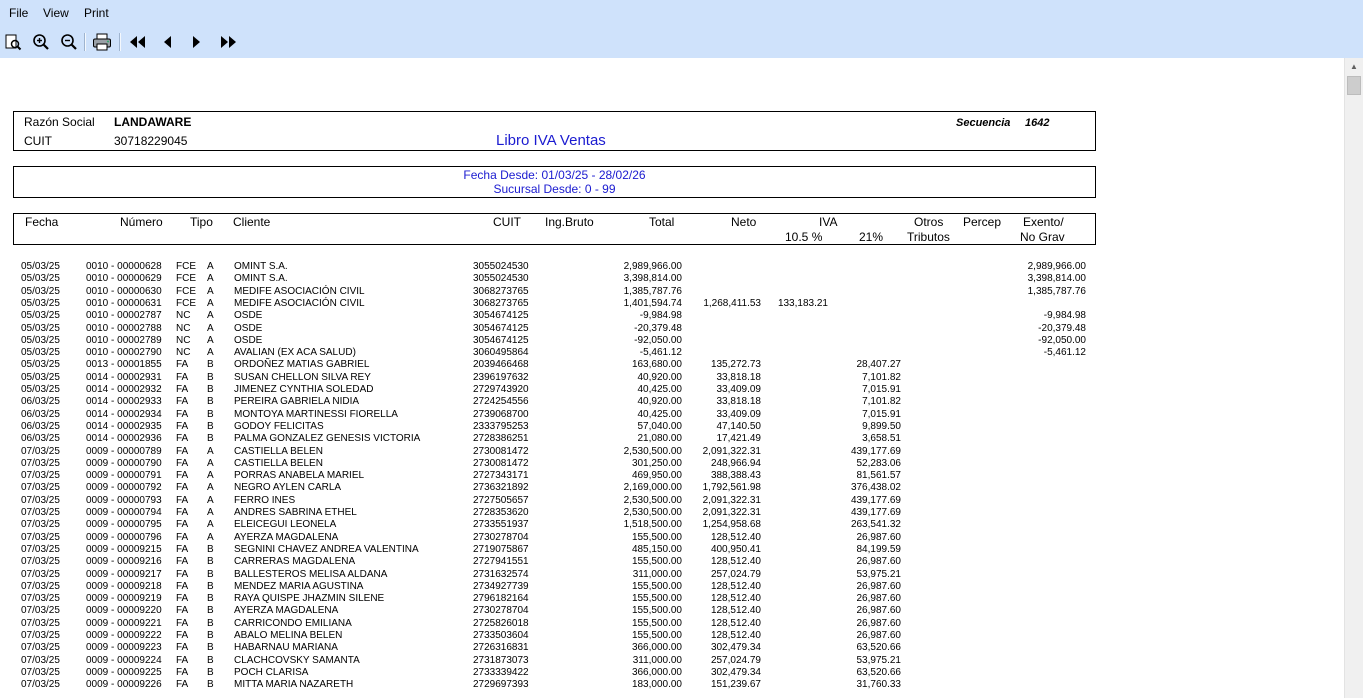 This screenshot has width=1363, height=698. Describe the element at coordinates (879, 365) in the screenshot. I see `row-iva-21: 28,407.27` at that location.